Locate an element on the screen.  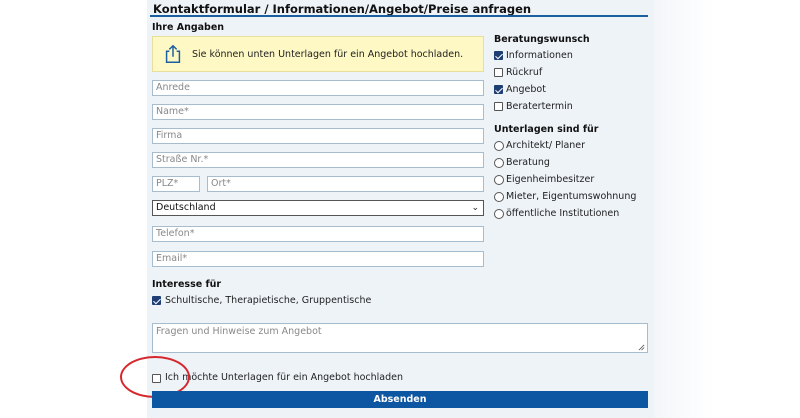
section-heading-ihre-angaben: Ihre Angaben is located at coordinates (188, 27).